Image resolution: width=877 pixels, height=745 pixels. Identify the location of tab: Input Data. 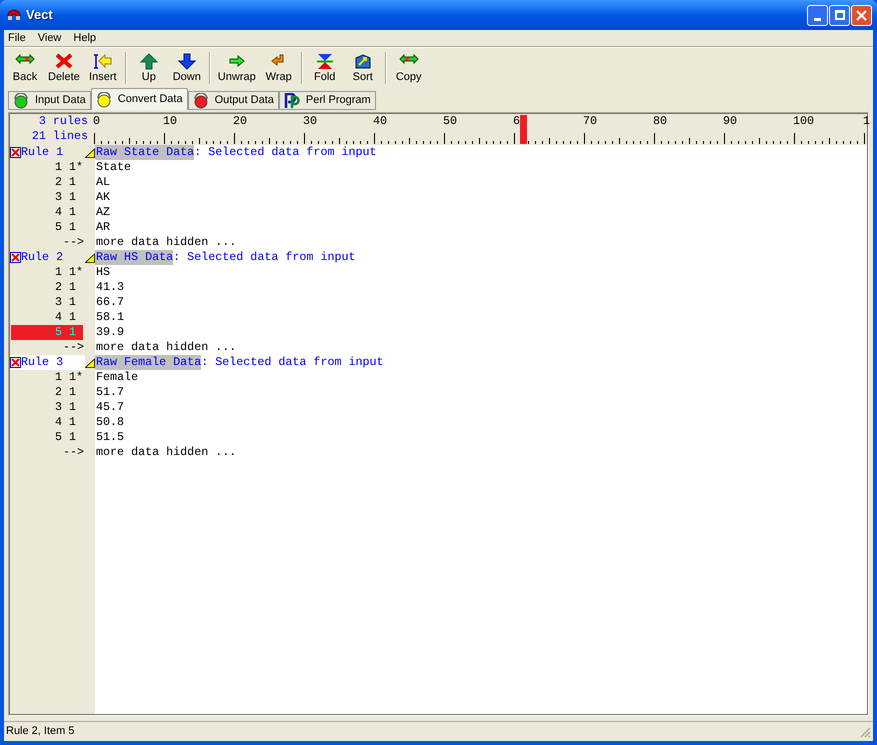
(49, 100).